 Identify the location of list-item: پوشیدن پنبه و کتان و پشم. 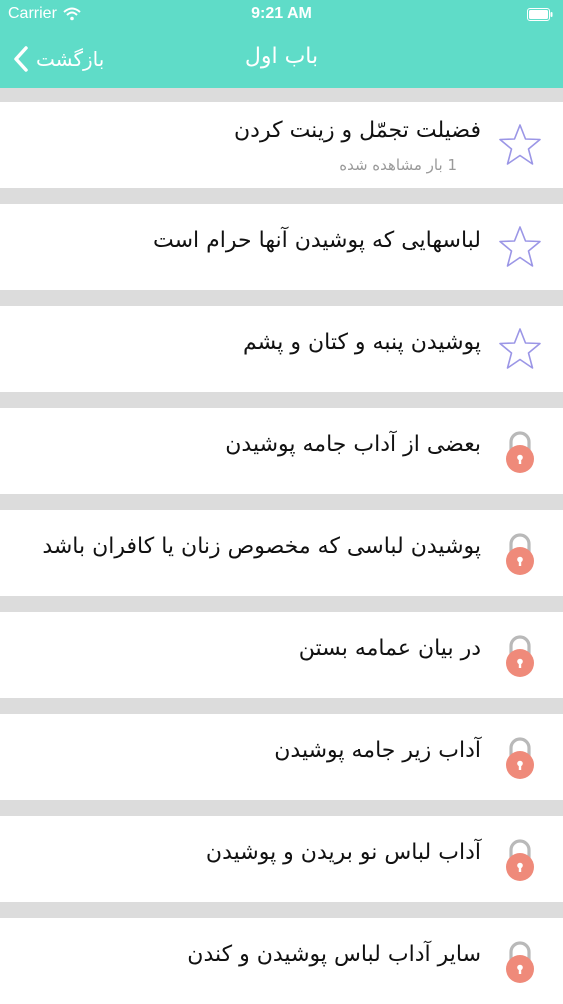
(281, 349).